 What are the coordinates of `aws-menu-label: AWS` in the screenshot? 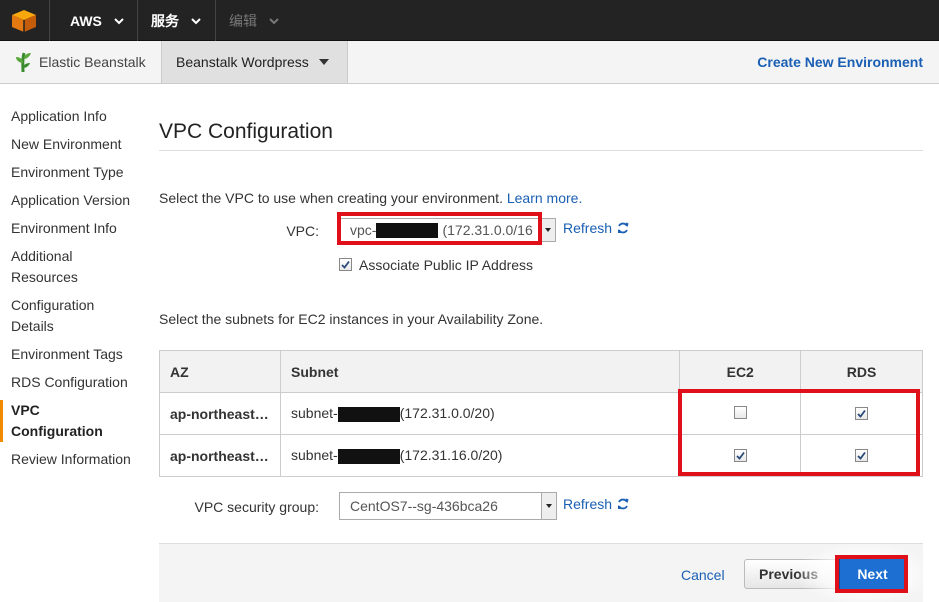 It's located at (86, 20).